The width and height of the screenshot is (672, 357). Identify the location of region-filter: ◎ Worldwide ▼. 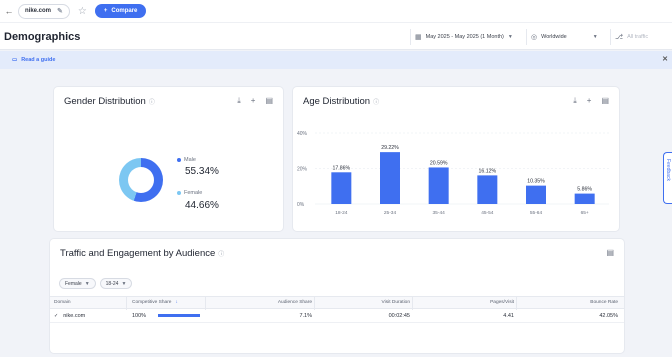
(566, 37).